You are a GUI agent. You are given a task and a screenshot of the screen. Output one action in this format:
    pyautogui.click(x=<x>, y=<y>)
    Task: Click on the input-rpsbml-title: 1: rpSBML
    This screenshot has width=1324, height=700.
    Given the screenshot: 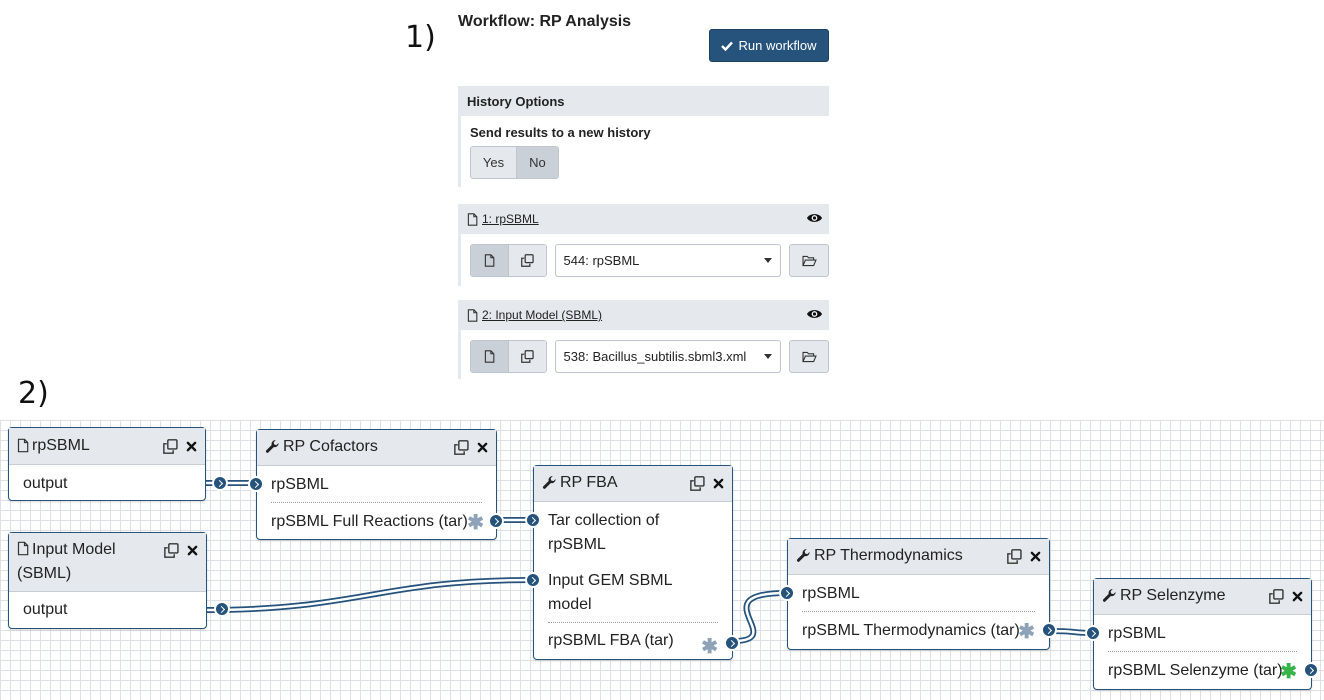 What is the action you would take?
    pyautogui.click(x=510, y=219)
    